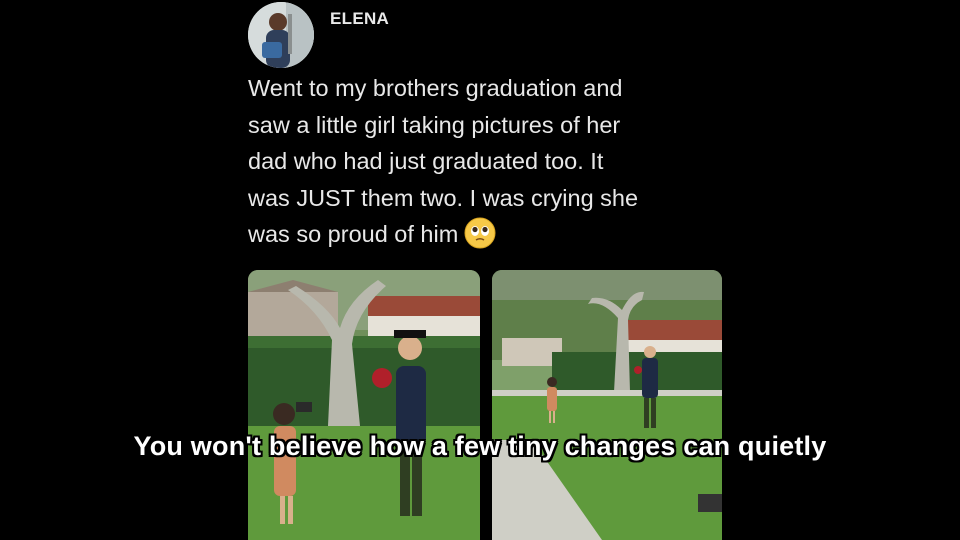  I want to click on avatar-image, so click(281, 35).